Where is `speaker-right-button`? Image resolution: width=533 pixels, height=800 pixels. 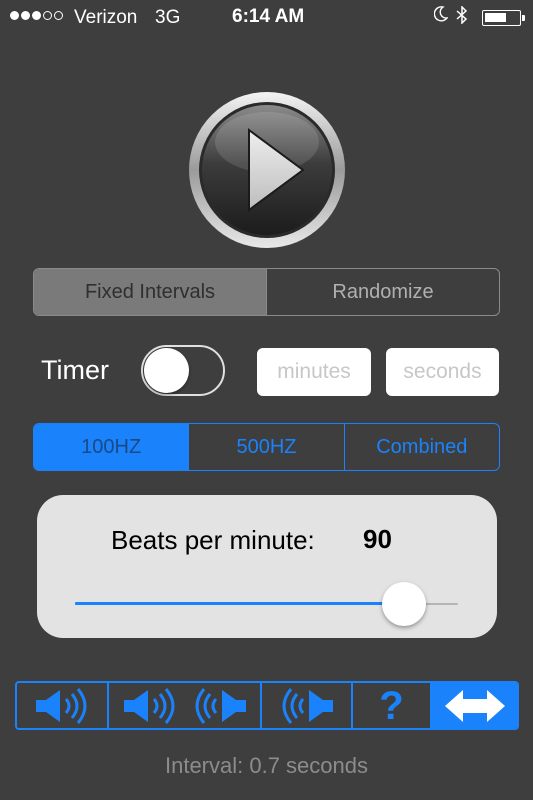
speaker-right-button is located at coordinates (62, 705).